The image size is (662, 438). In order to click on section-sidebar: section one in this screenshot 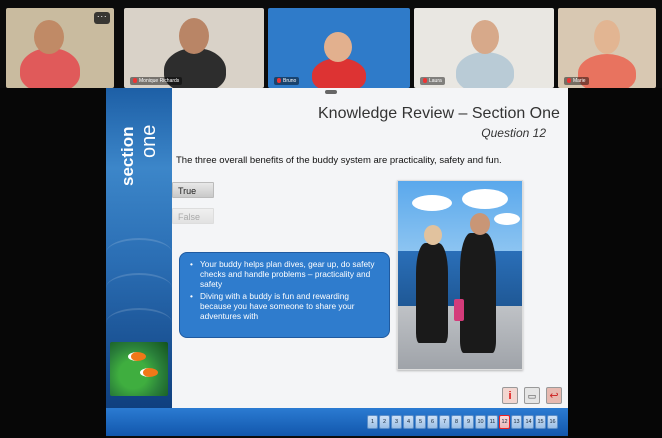, I will do `click(139, 248)`.